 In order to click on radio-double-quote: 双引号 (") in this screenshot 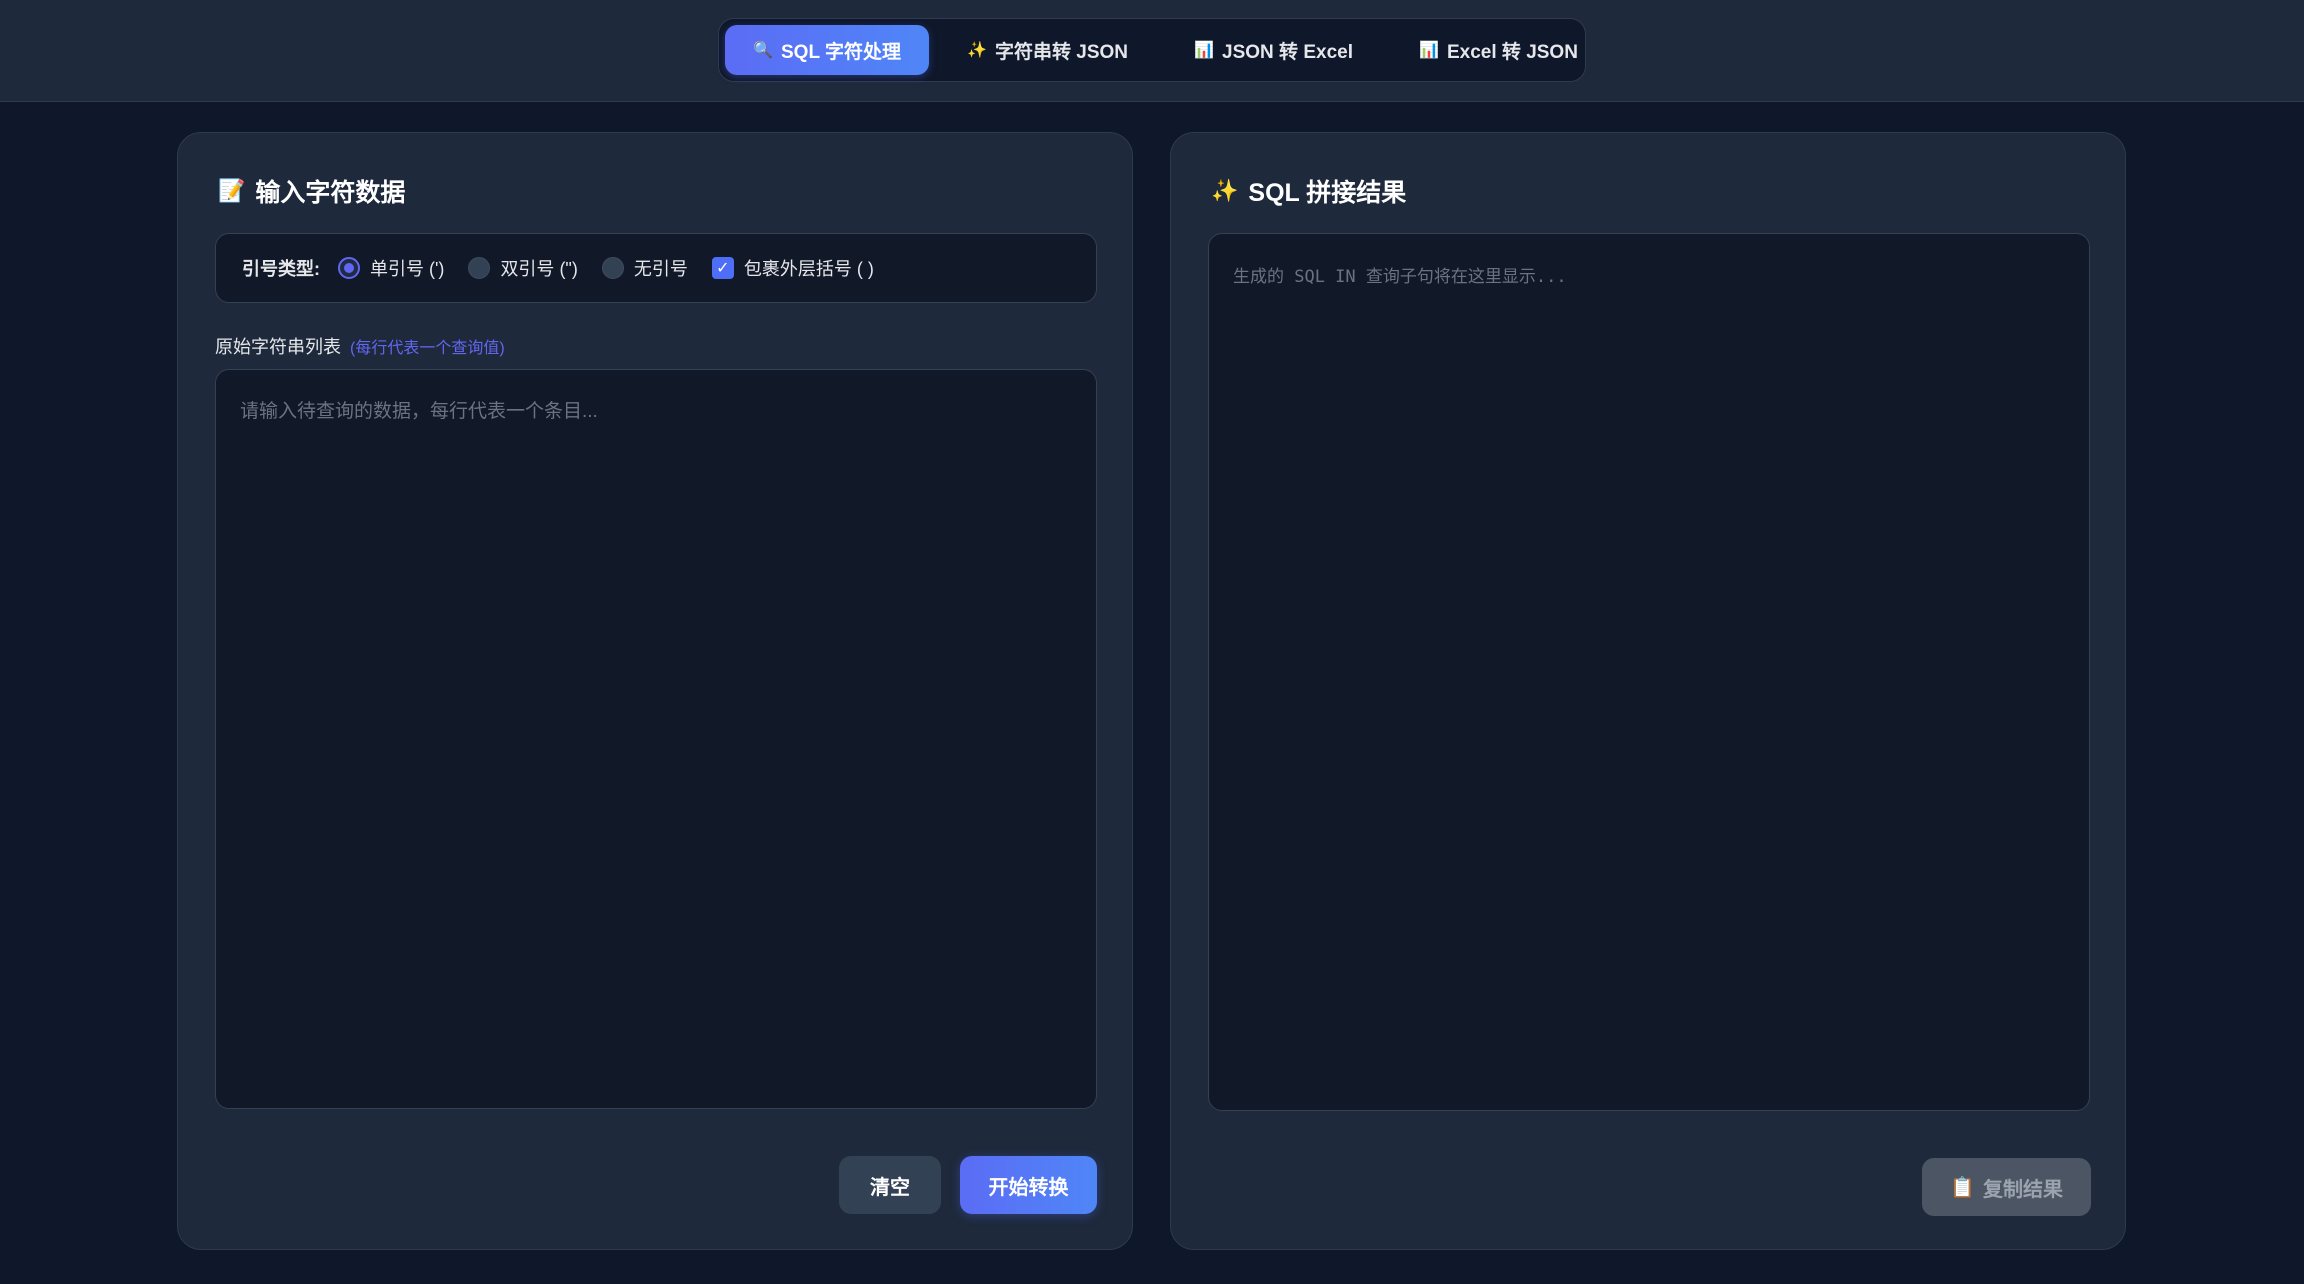, I will do `click(523, 268)`.